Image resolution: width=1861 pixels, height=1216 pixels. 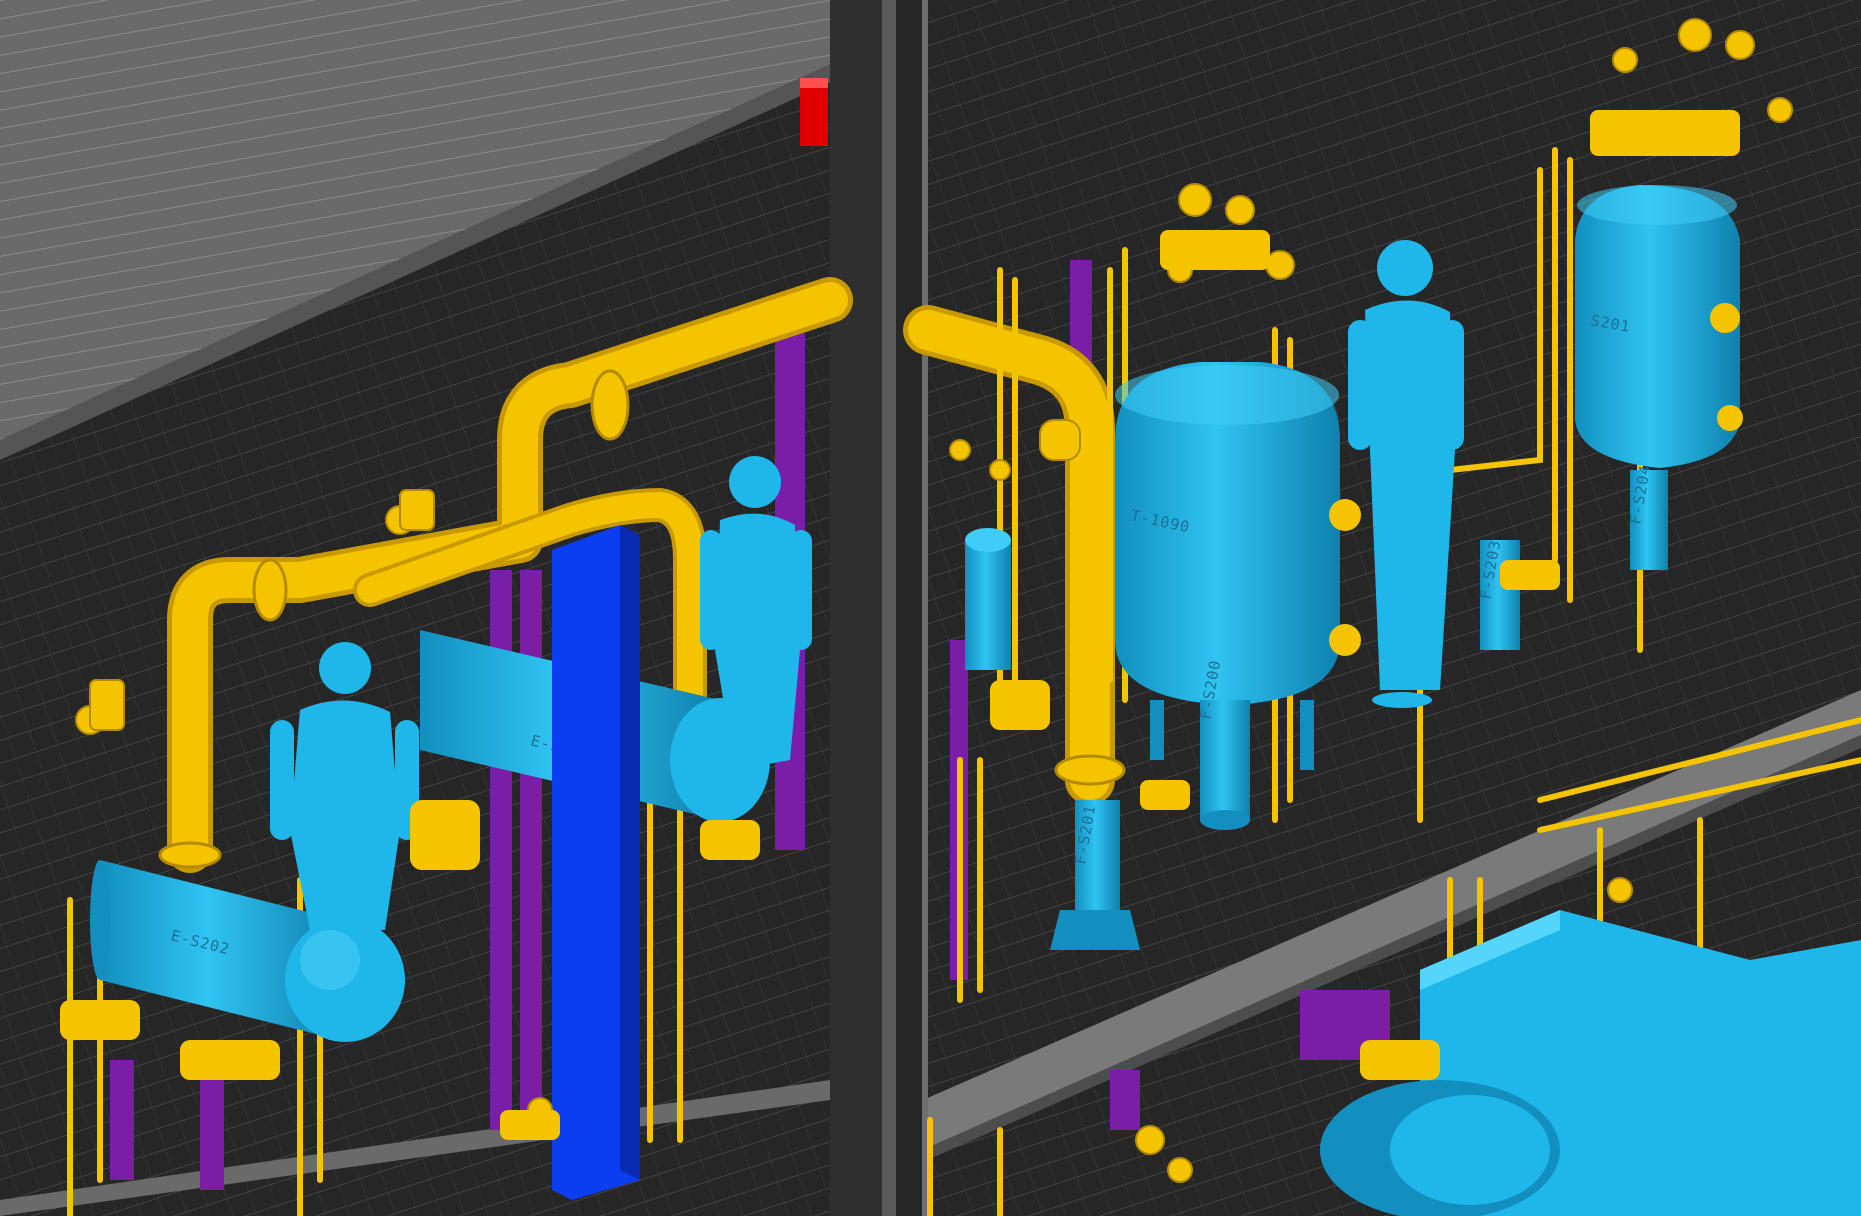 What do you see at coordinates (1647, 516) in the screenshot?
I see `filter-f-s204: F-S204` at bounding box center [1647, 516].